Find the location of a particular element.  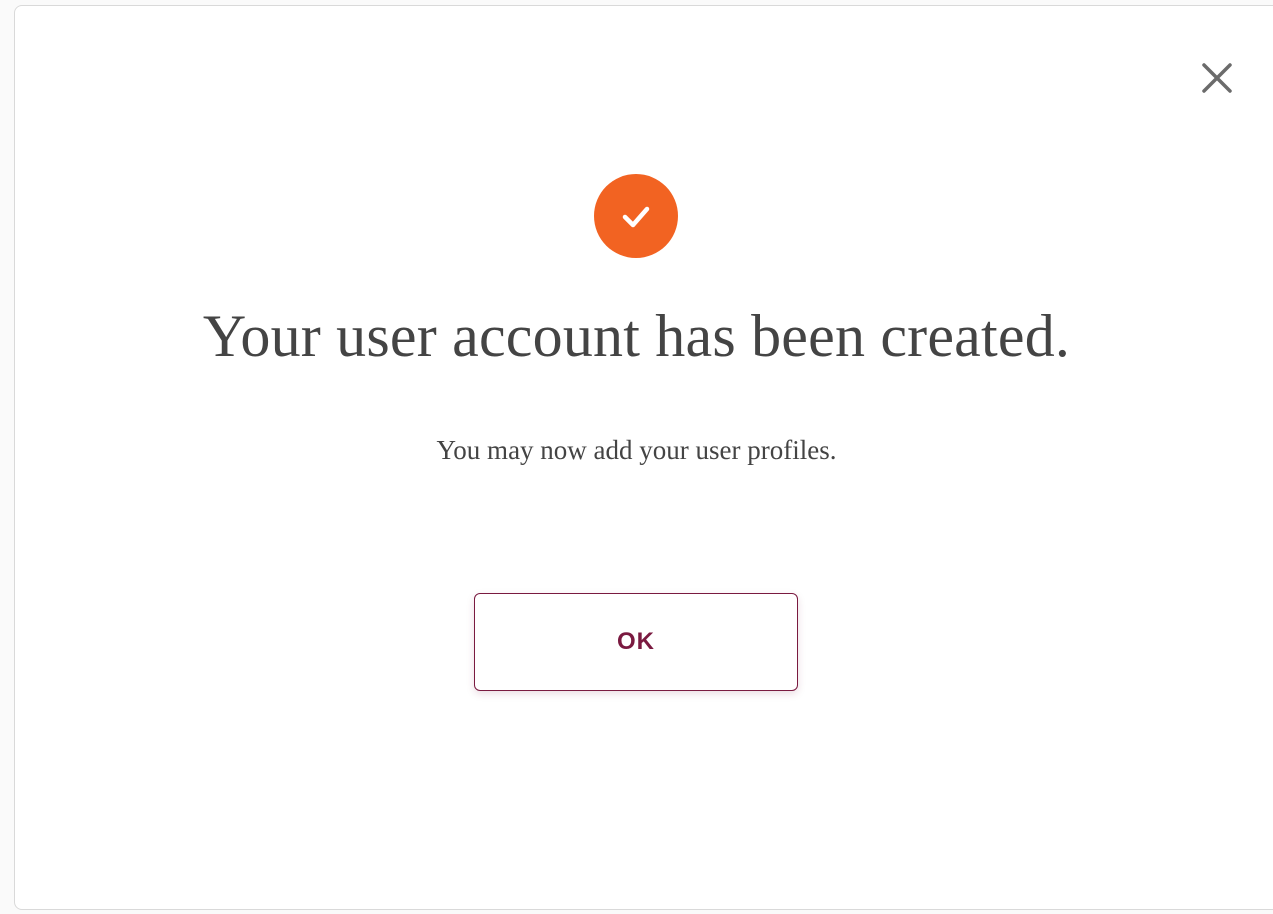

checkmark-icon is located at coordinates (636, 217).